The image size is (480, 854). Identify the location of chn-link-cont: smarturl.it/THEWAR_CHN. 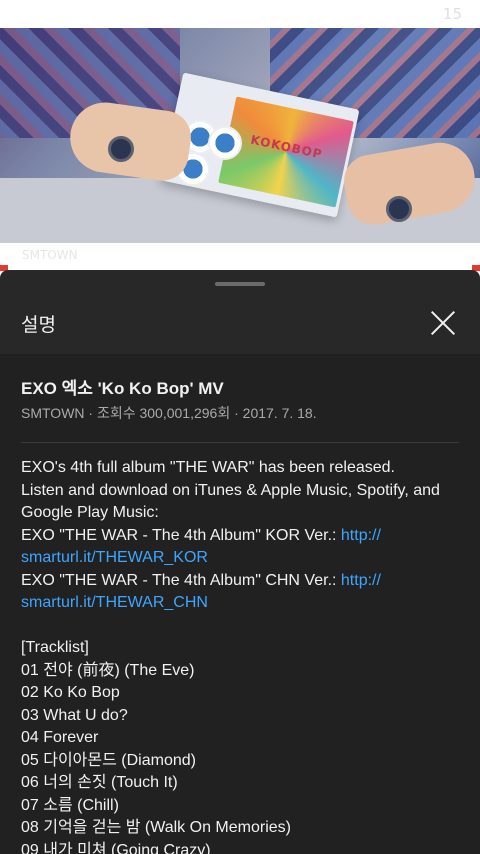
(114, 602).